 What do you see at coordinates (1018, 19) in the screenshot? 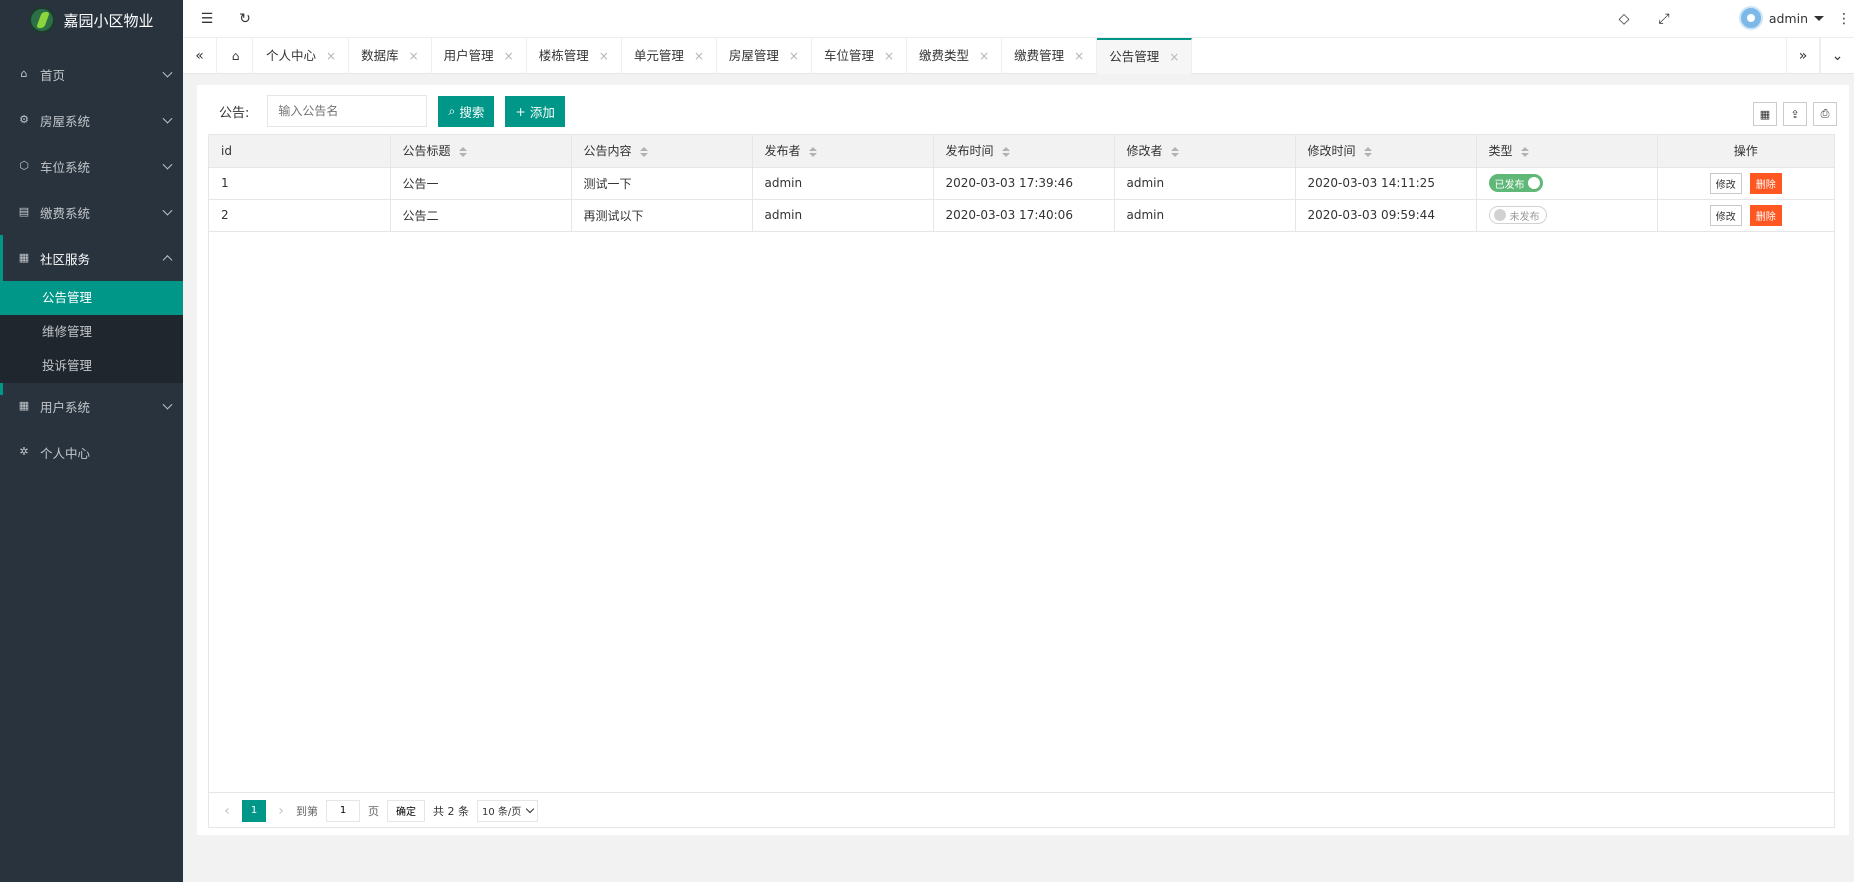
I see `top-header: ☰ ↻ ◇ ⤢ admin ⋮` at bounding box center [1018, 19].